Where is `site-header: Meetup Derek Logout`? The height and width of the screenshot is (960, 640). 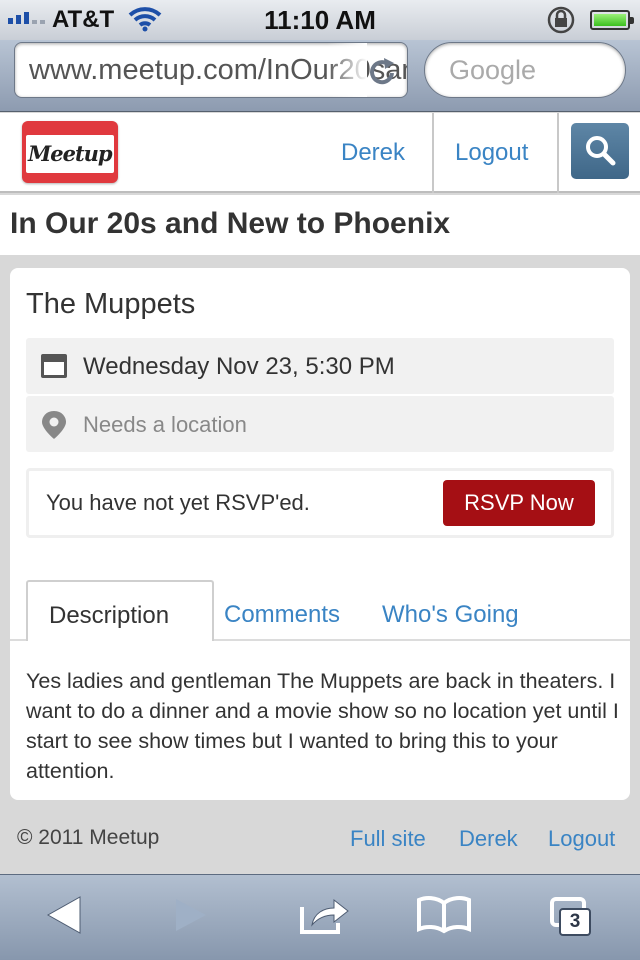
site-header: Meetup Derek Logout is located at coordinates (320, 153).